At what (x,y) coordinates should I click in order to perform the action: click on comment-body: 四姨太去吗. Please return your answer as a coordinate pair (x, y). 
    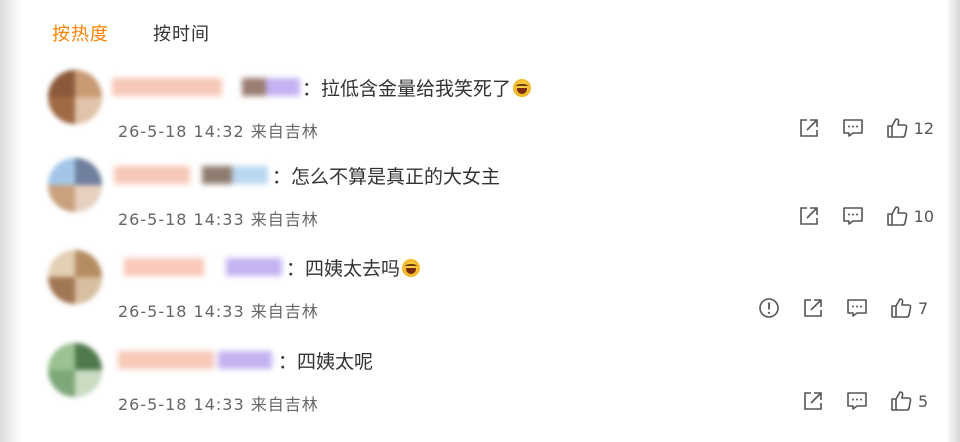
    Looking at the image, I should click on (353, 268).